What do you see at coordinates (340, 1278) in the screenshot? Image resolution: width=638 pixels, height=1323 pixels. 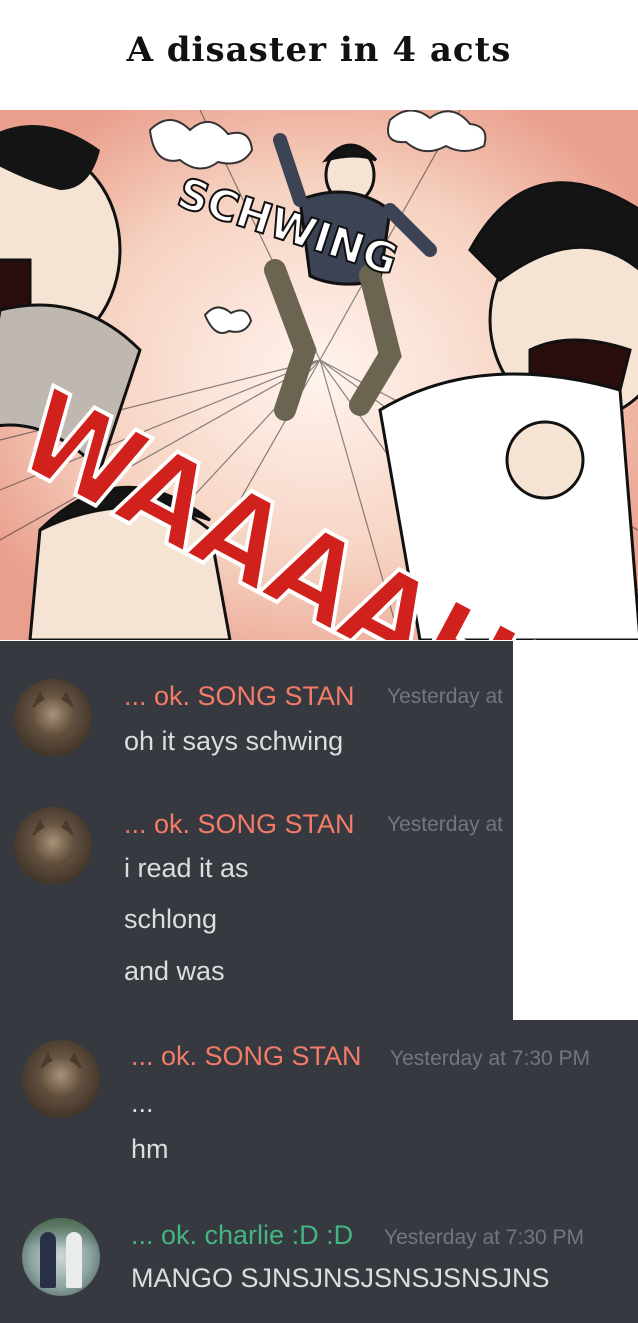 I see `message-text: MANGO SJNSJNSJSNSJSNSJNS` at bounding box center [340, 1278].